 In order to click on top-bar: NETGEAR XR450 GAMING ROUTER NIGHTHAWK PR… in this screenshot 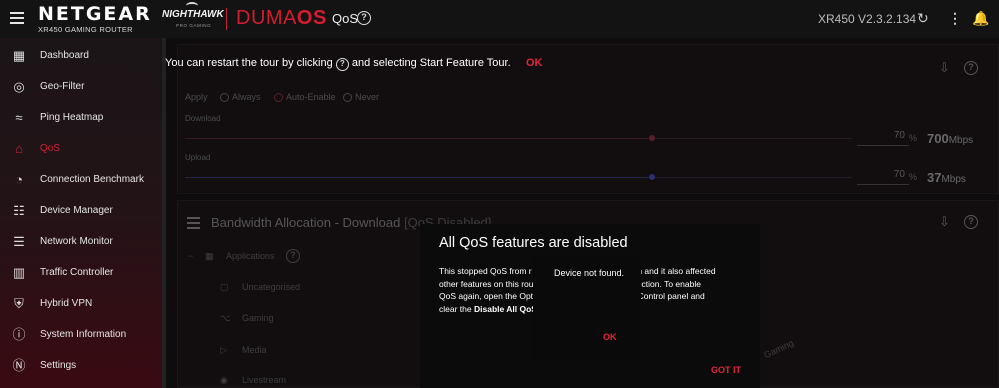, I will do `click(499, 19)`.